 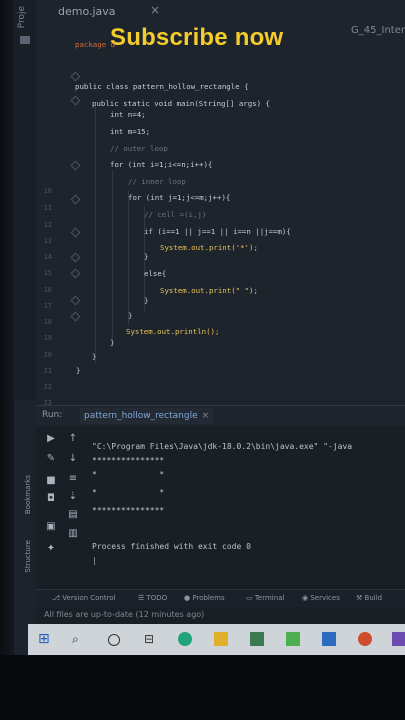 What do you see at coordinates (360, 598) in the screenshot?
I see `hammer-icon: ⚒` at bounding box center [360, 598].